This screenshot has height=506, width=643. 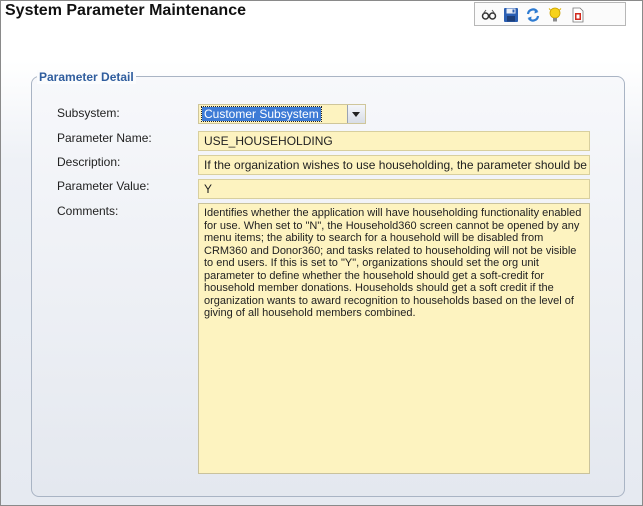 What do you see at coordinates (125, 10) in the screenshot?
I see `page-title: System Parameter Maintenance` at bounding box center [125, 10].